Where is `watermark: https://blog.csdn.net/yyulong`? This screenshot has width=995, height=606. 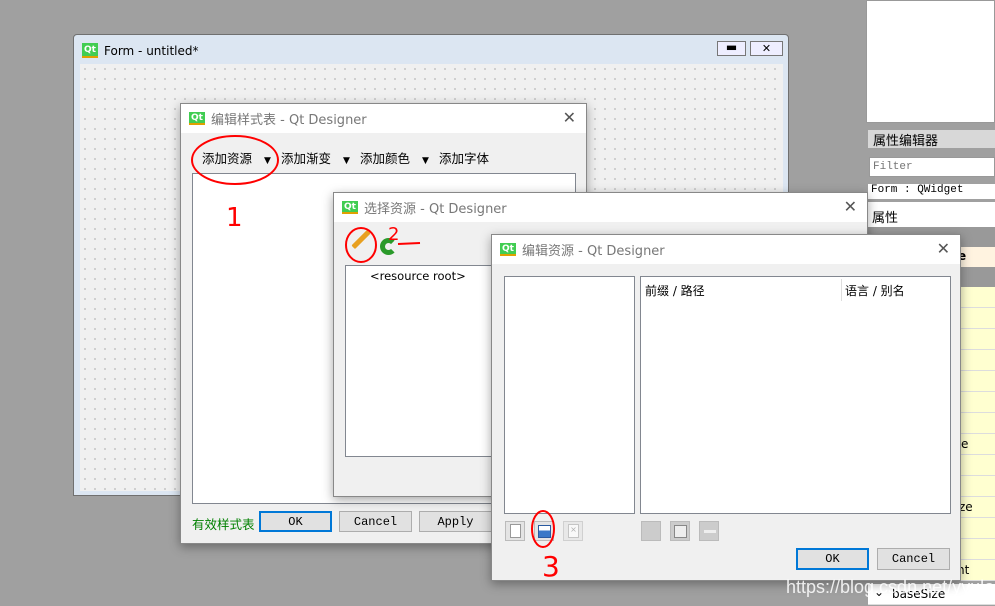 watermark: https://blog.csdn.net/yyulong is located at coordinates (890, 587).